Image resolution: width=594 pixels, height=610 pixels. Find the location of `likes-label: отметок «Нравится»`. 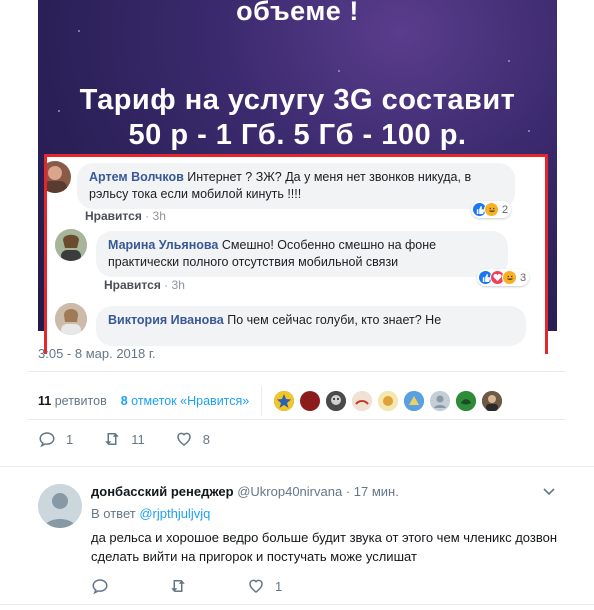

likes-label: отметок «Нравится» is located at coordinates (190, 401).